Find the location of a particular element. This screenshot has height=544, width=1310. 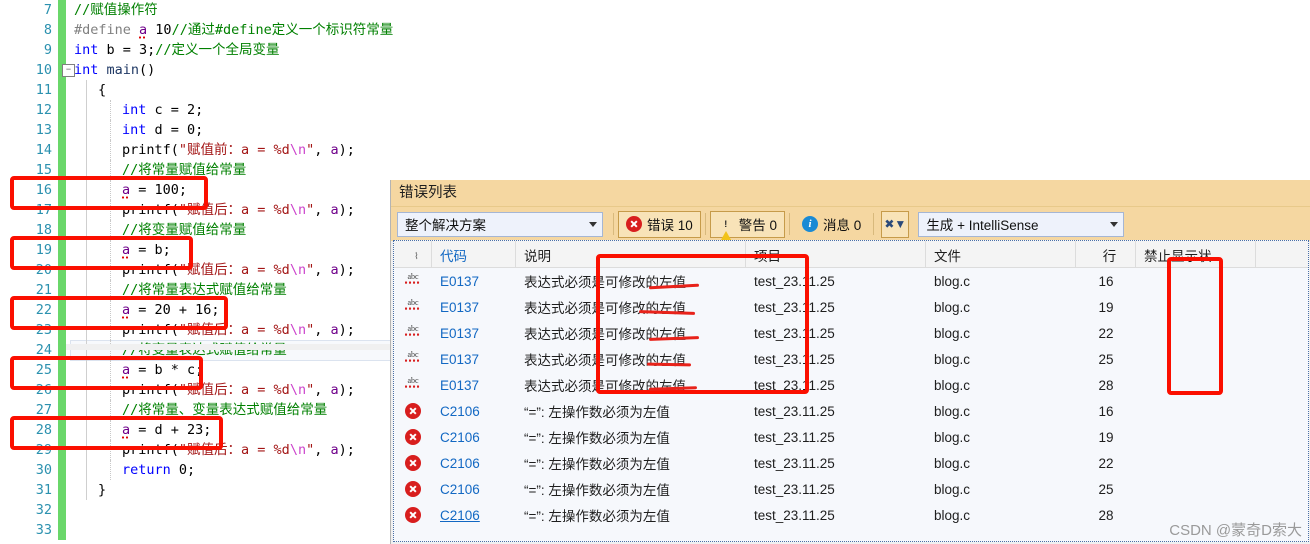

code-token: int is located at coordinates (86, 70).